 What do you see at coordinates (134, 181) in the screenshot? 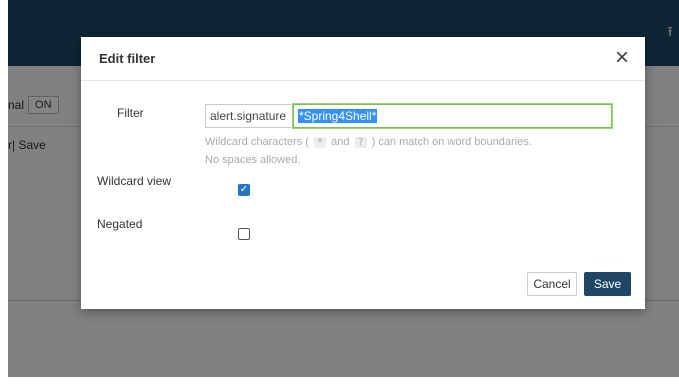
I see `wildcard-view-label: Wildcard view` at bounding box center [134, 181].